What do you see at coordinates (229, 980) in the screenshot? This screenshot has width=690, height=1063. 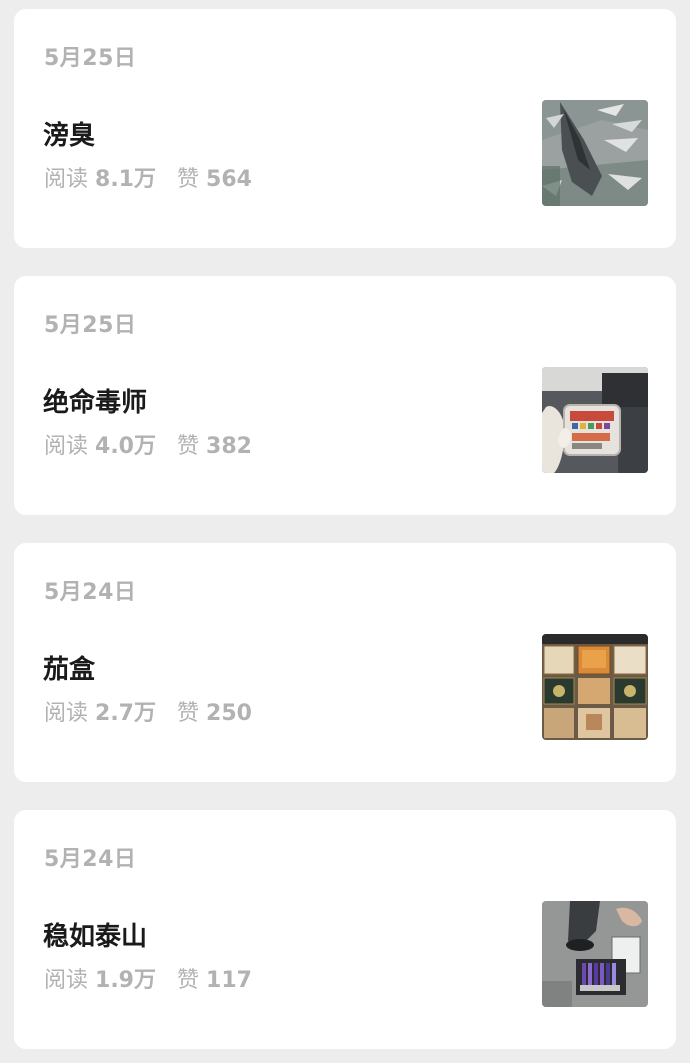 I see `like-count: 117` at bounding box center [229, 980].